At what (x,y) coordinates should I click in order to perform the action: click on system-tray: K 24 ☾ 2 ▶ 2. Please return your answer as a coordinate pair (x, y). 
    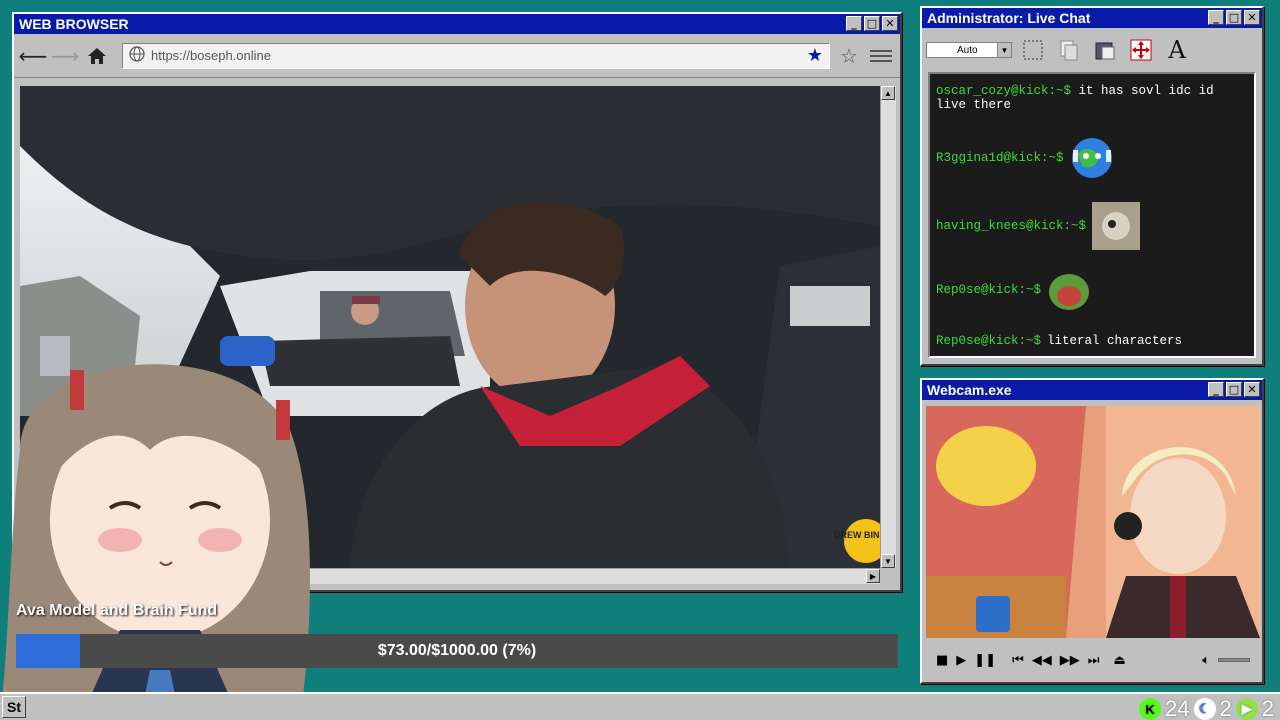
    Looking at the image, I should click on (1206, 708).